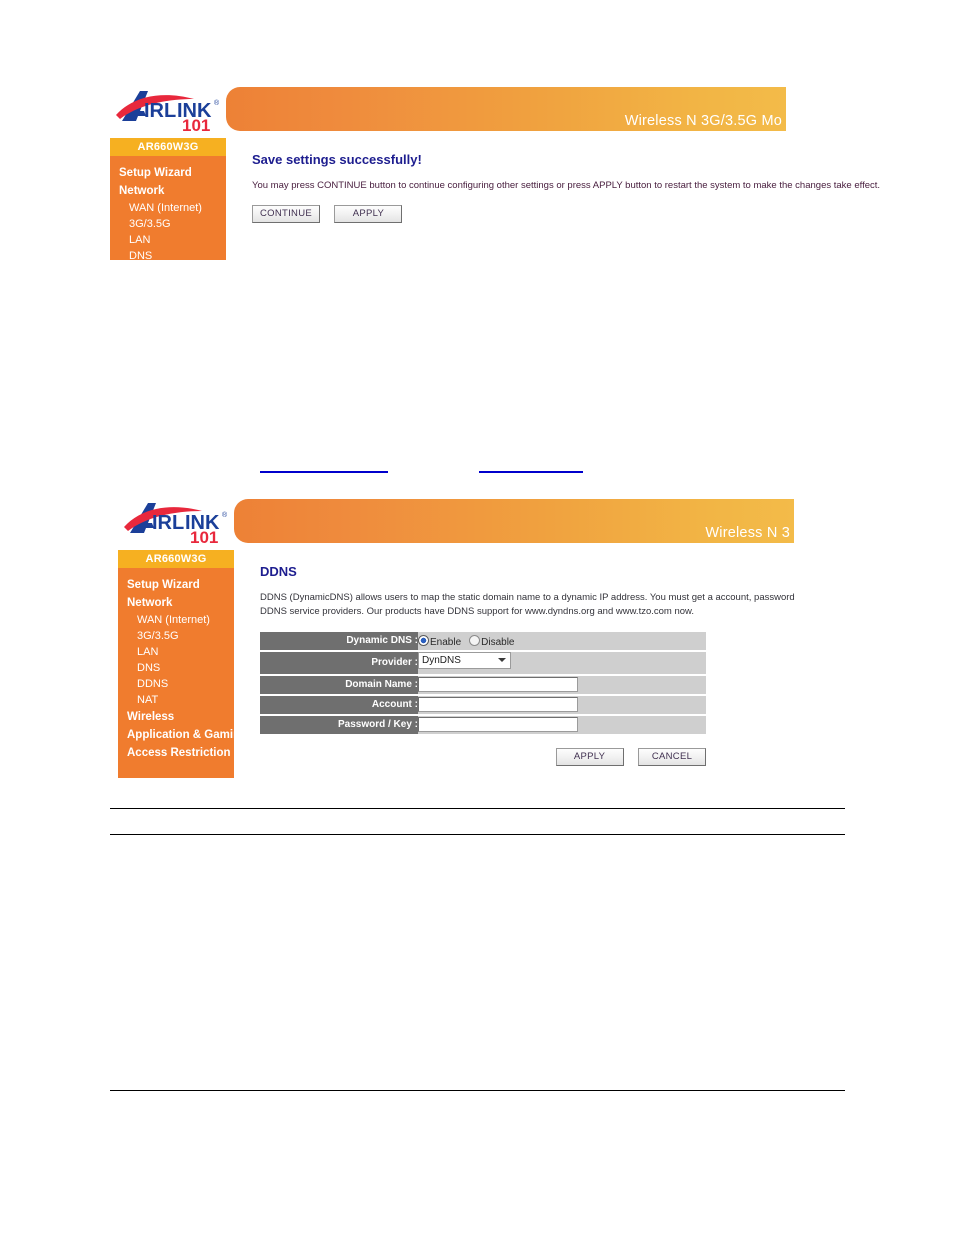 This screenshot has width=954, height=1235. I want to click on table-row-provider: Provider : DynDNS, so click(483, 662).